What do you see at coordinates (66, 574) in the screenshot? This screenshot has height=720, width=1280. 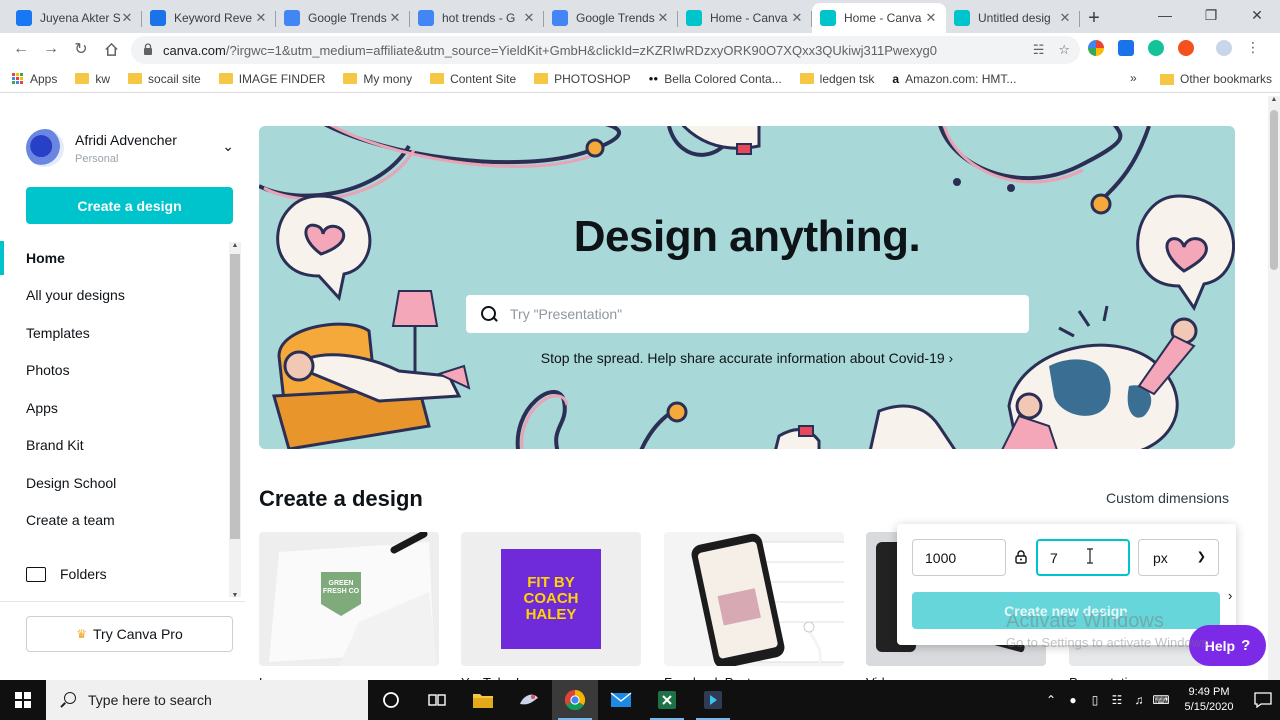 I see `sidebar-item-folders: Folders` at bounding box center [66, 574].